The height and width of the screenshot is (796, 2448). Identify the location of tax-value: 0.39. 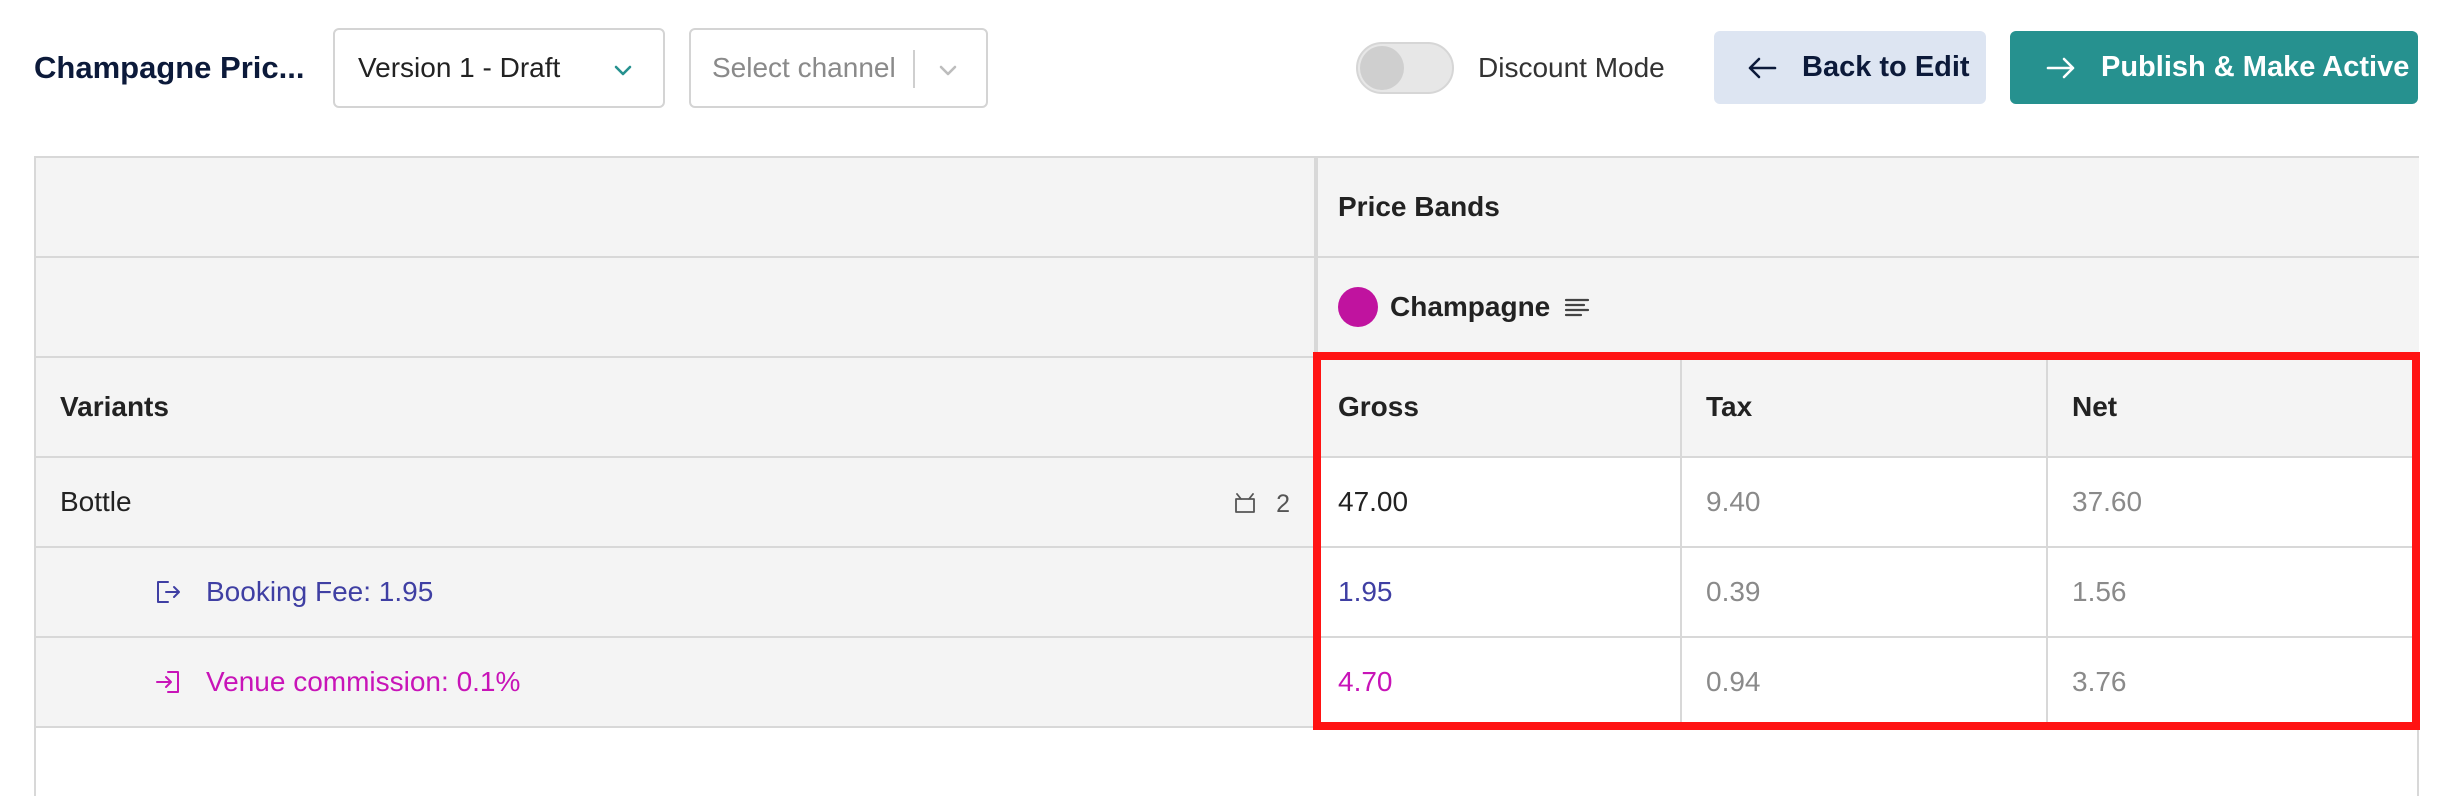
(1865, 592).